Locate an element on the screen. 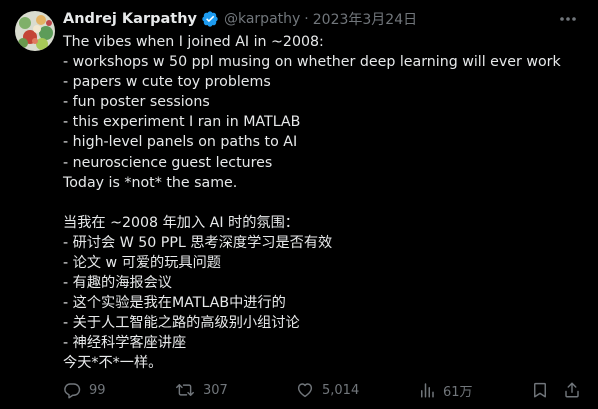  tweet-line: - papers w cute toy problems is located at coordinates (167, 82).